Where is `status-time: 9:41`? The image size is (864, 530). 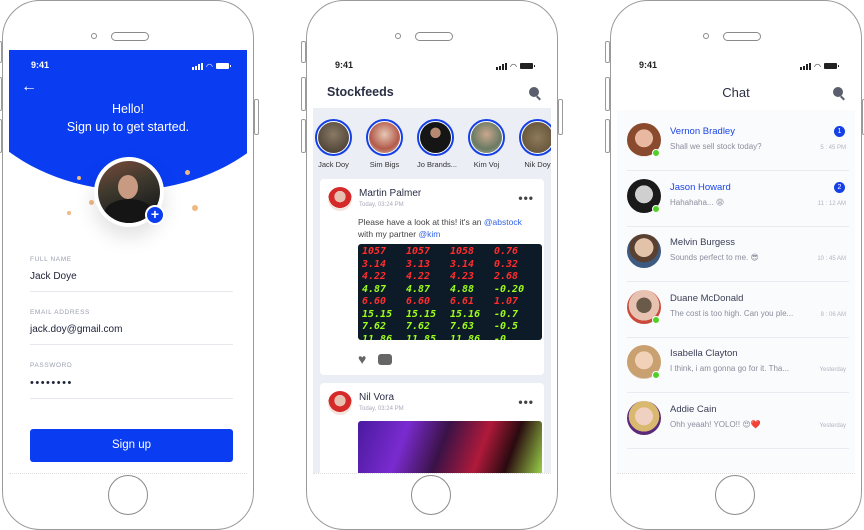 status-time: 9:41 is located at coordinates (40, 65).